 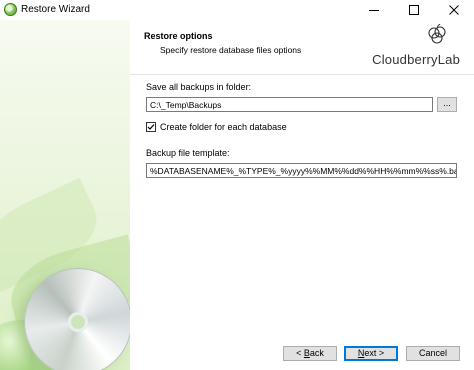 I want to click on cloudberry-logo-text: CloudberryLab, so click(x=416, y=59).